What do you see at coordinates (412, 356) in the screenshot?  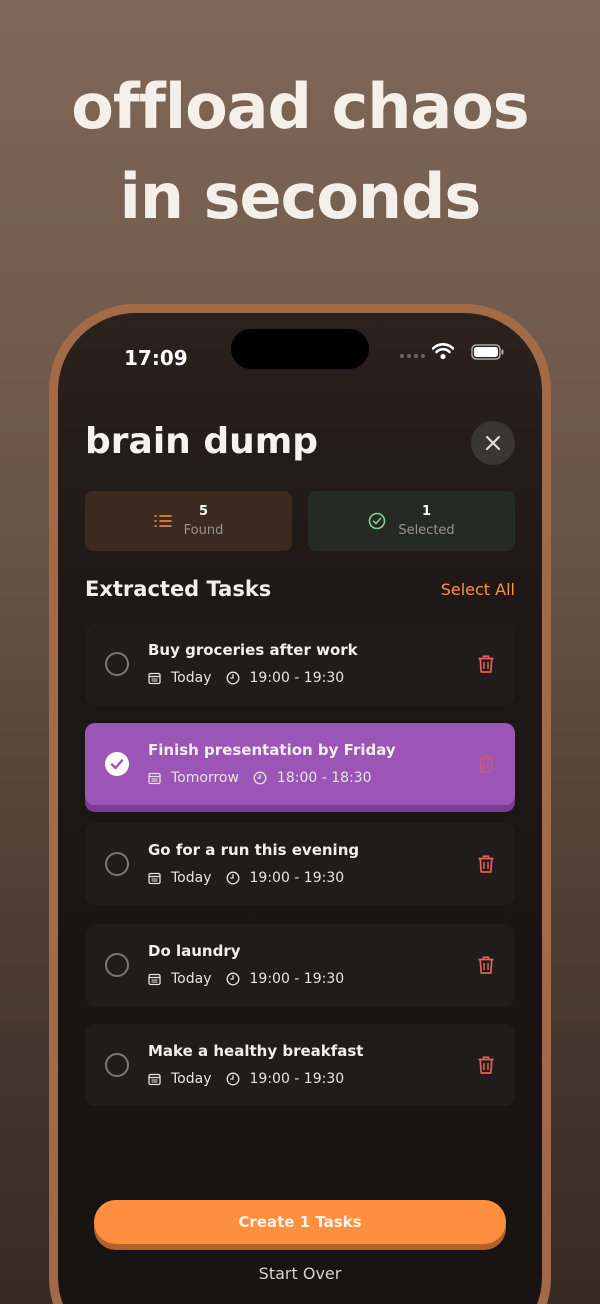 I see `signal-icon` at bounding box center [412, 356].